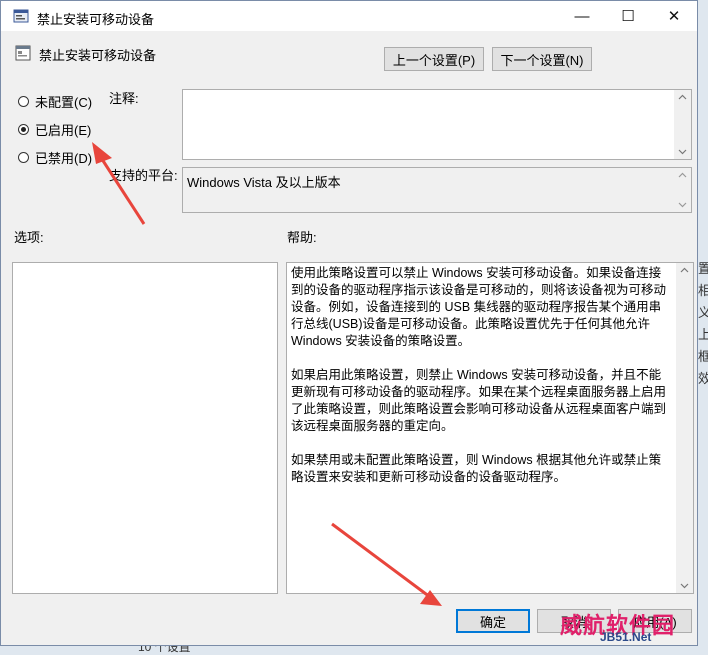  I want to click on arrow-to-ok, so click(386, 564).